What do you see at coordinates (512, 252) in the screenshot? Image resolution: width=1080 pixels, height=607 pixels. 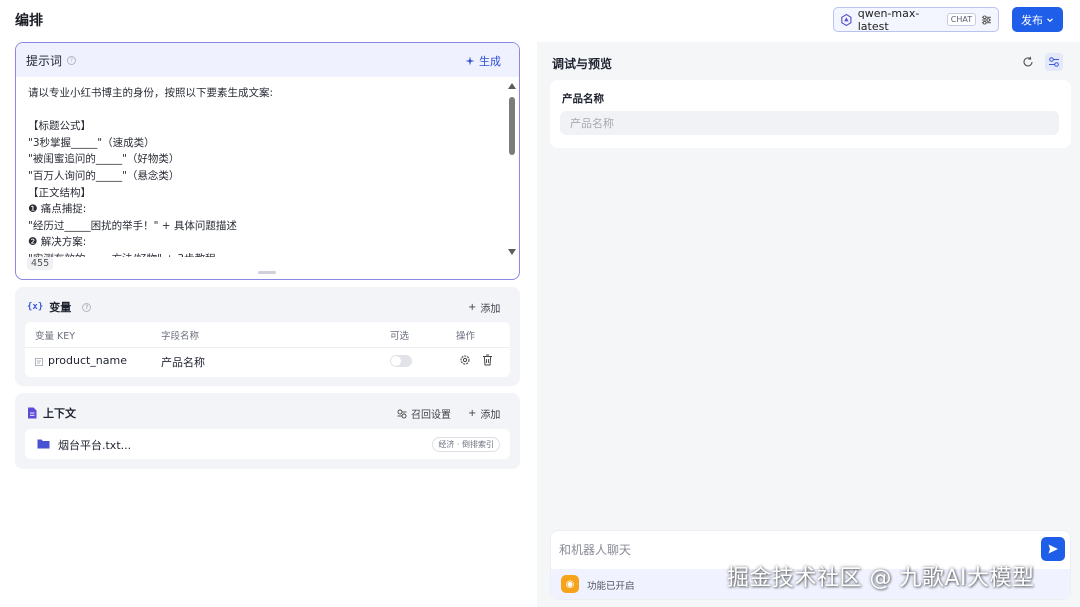 I see `scroll-down-arrow-icon` at bounding box center [512, 252].